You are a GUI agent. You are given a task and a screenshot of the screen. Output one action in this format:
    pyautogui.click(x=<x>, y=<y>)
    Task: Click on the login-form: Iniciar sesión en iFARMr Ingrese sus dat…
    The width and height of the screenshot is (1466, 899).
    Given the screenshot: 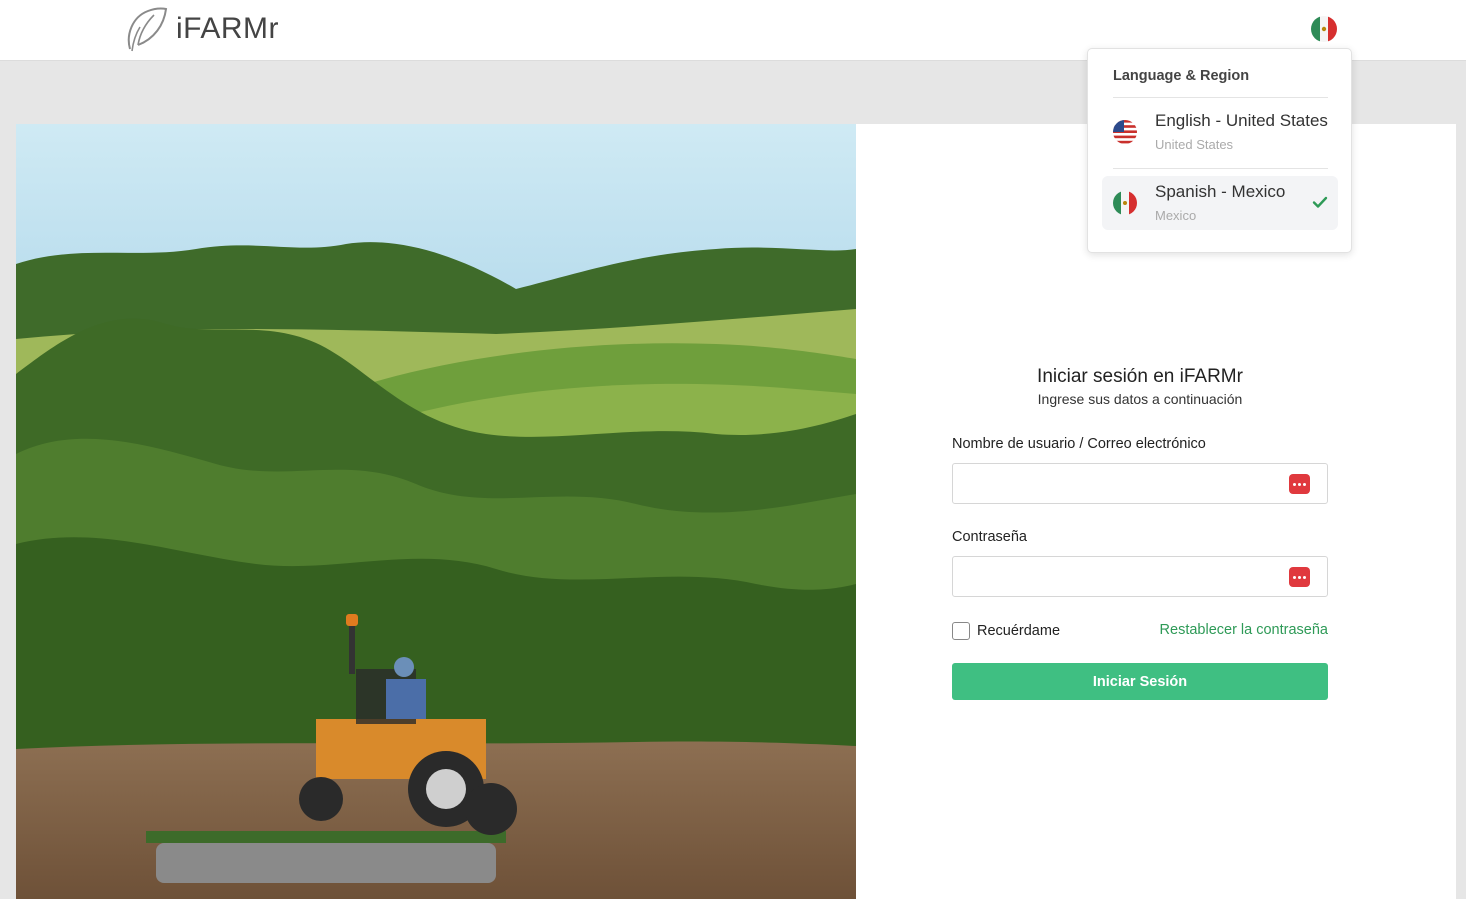 What is the action you would take?
    pyautogui.click(x=1140, y=533)
    